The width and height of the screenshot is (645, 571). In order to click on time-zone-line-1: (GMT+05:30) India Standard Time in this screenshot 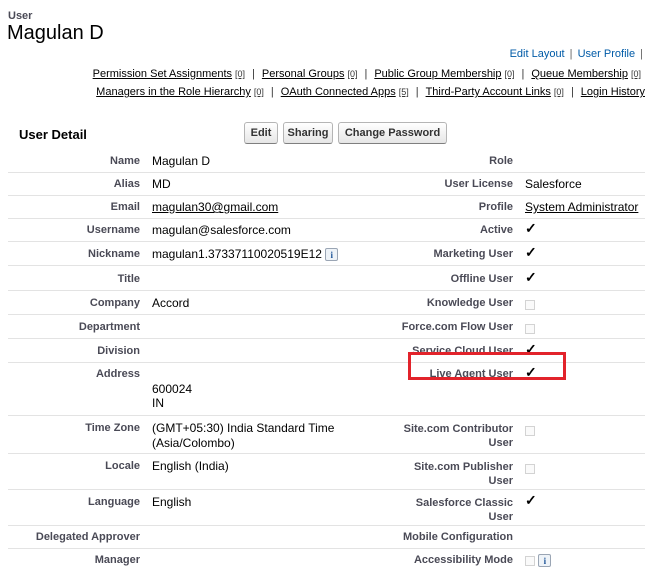, I will do `click(243, 428)`.